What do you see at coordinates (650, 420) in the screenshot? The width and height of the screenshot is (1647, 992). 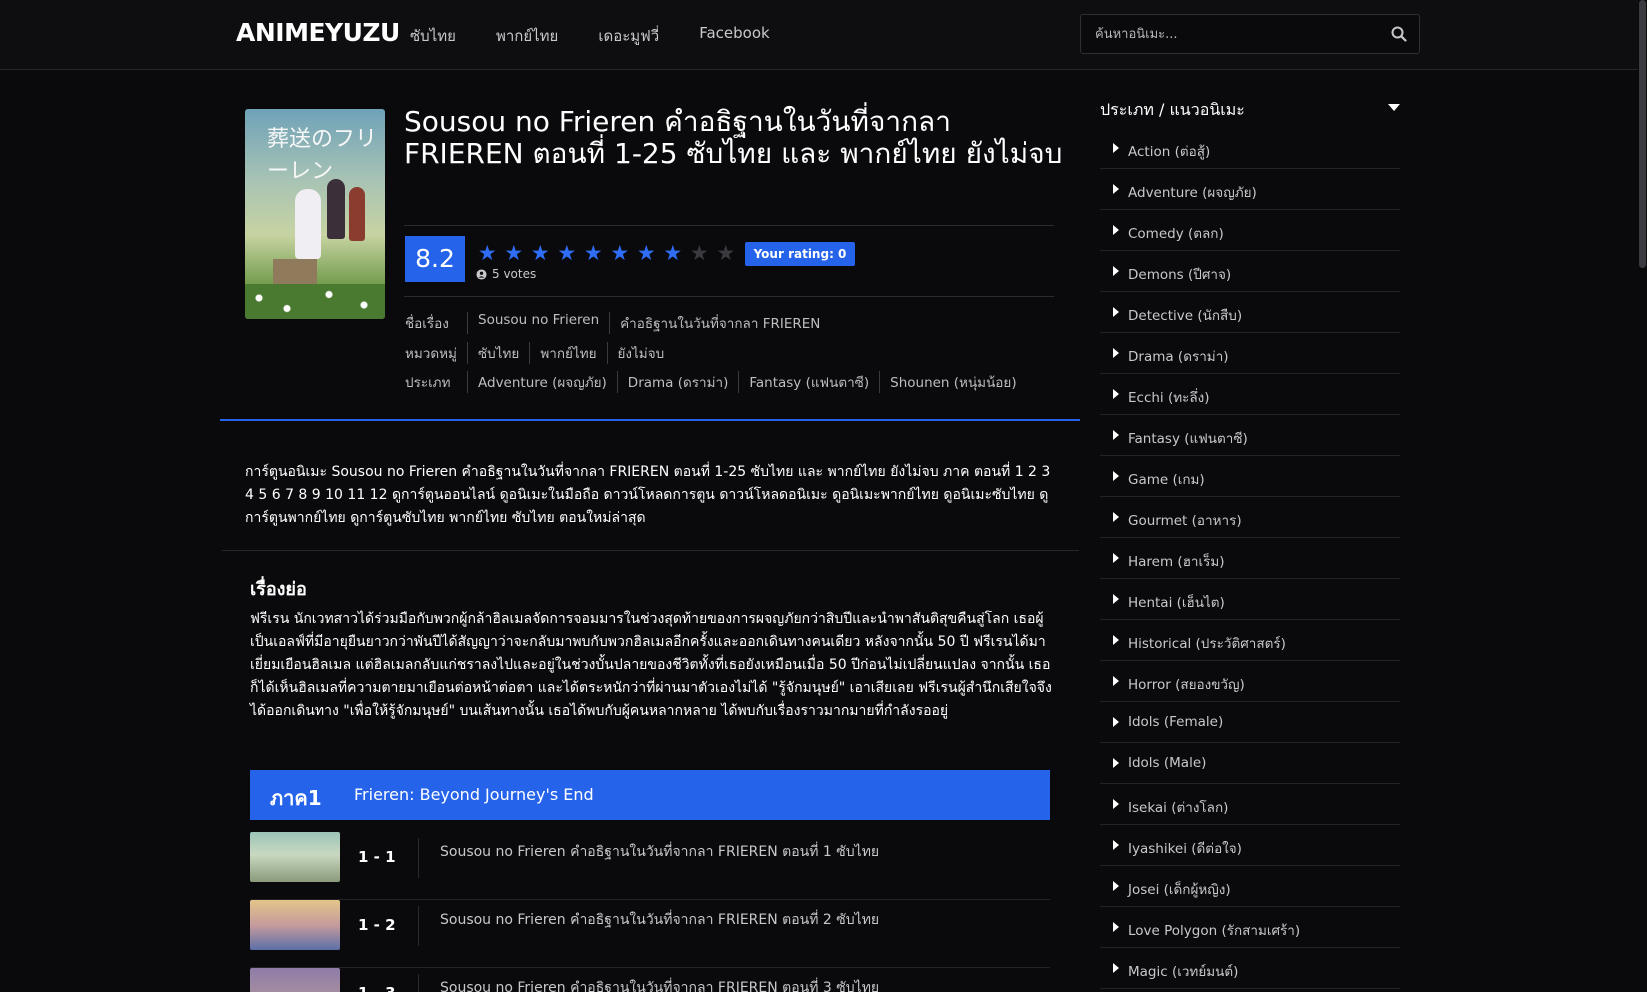 I see `section-divider` at bounding box center [650, 420].